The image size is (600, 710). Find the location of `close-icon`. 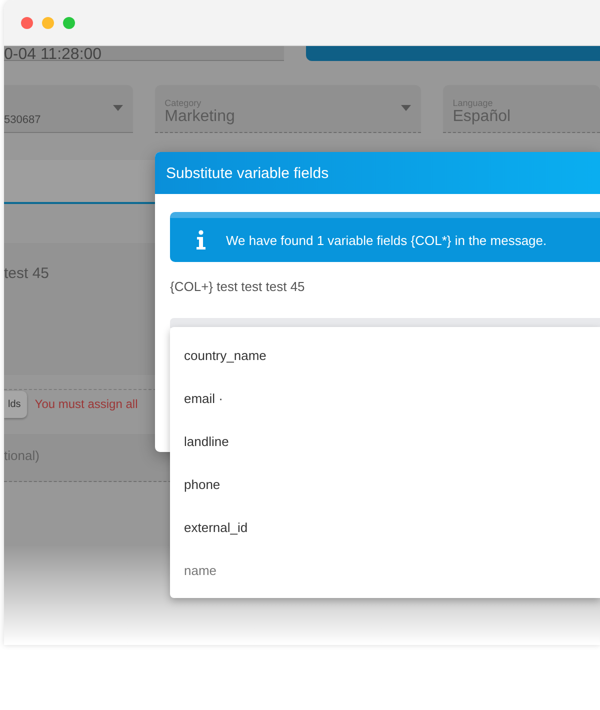

close-icon is located at coordinates (27, 22).